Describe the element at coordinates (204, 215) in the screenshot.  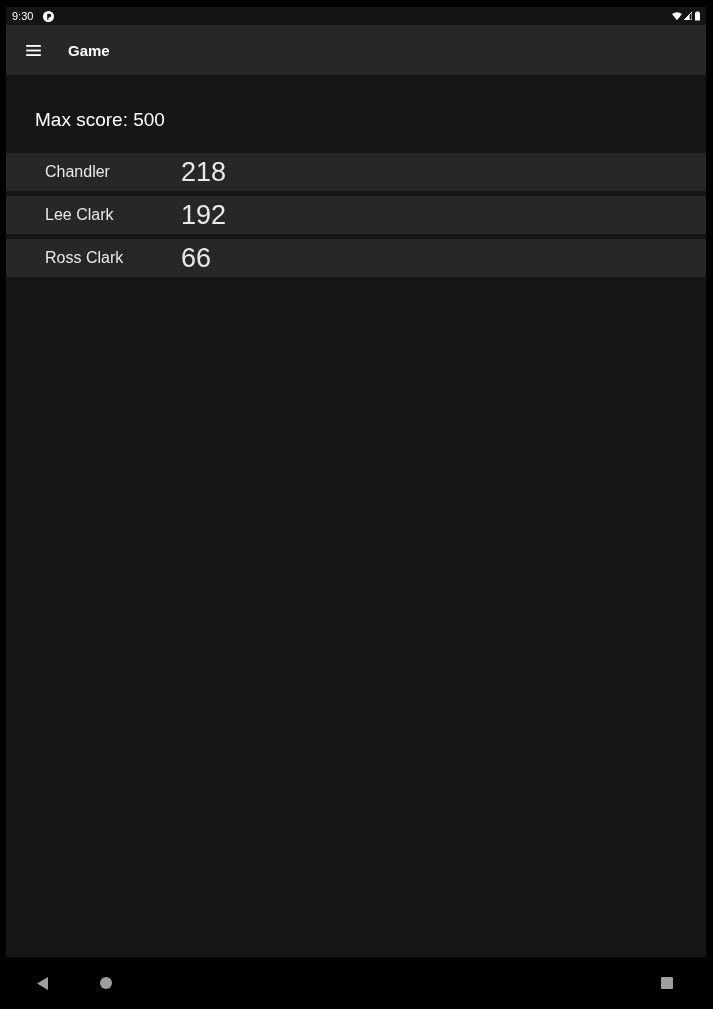
I see `player-score: 192` at that location.